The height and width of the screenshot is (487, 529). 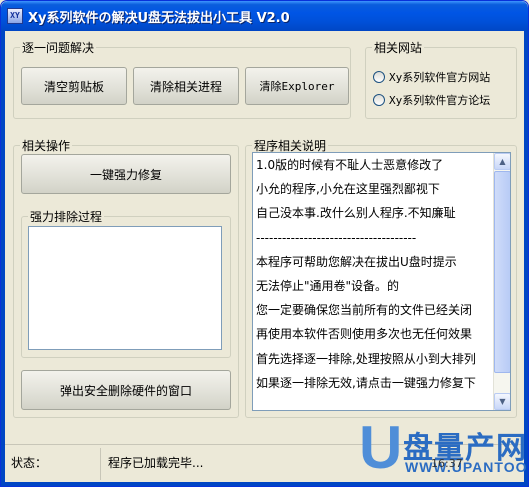 I want to click on site-watermark: U 盘量产网 WWW.UPANTOOL.COM, so click(x=443, y=450).